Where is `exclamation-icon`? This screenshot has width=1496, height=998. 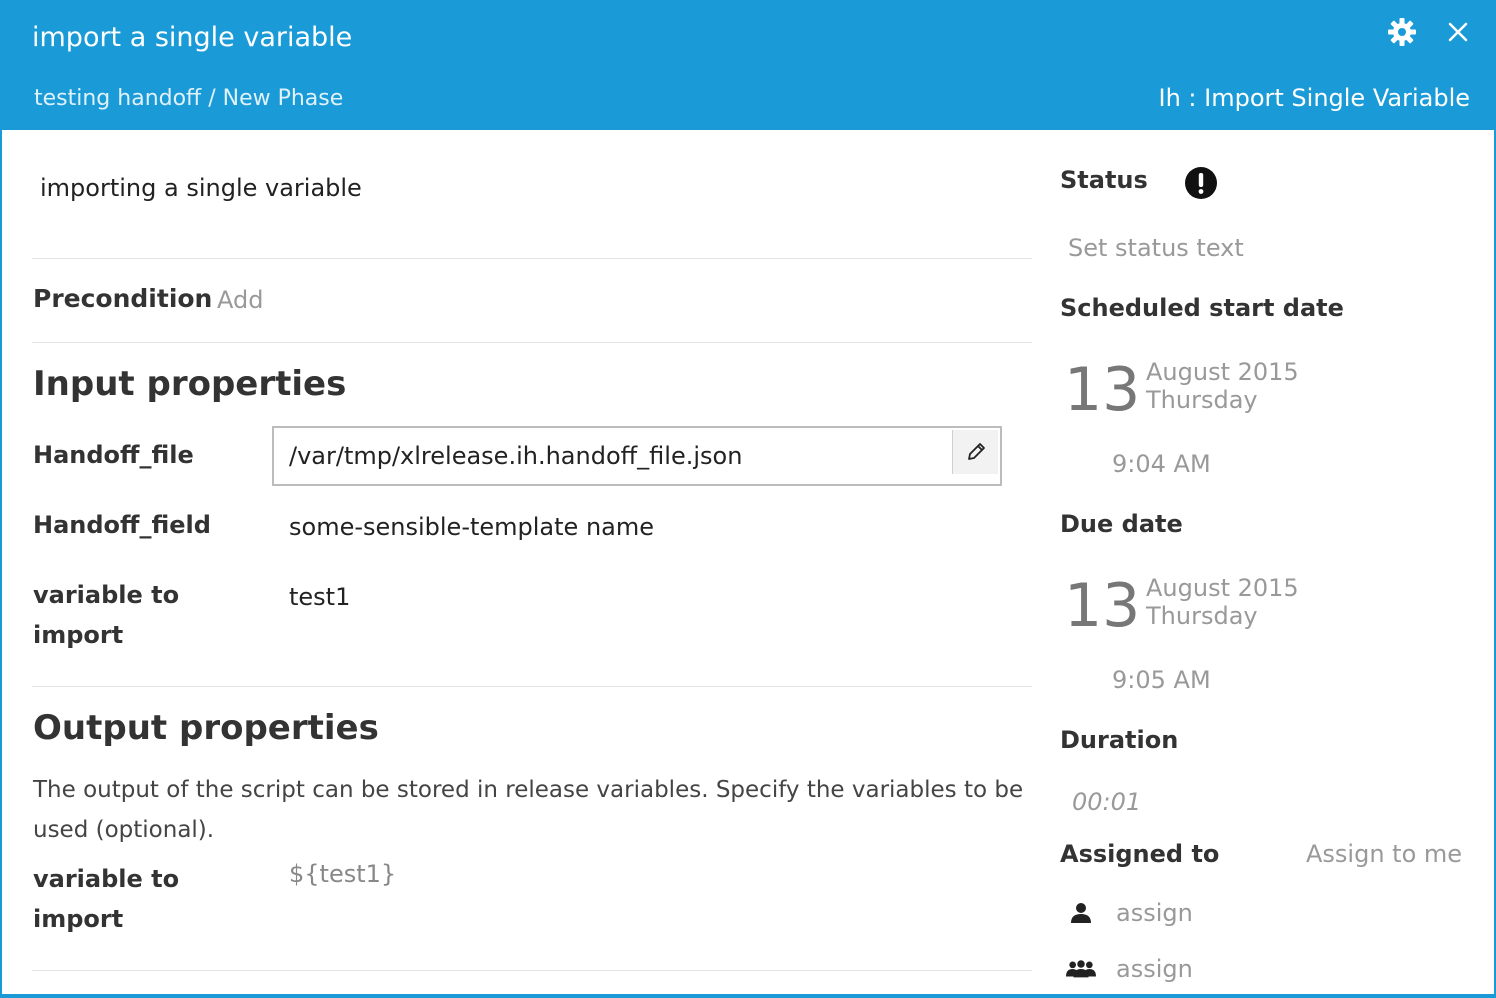
exclamation-icon is located at coordinates (1201, 183).